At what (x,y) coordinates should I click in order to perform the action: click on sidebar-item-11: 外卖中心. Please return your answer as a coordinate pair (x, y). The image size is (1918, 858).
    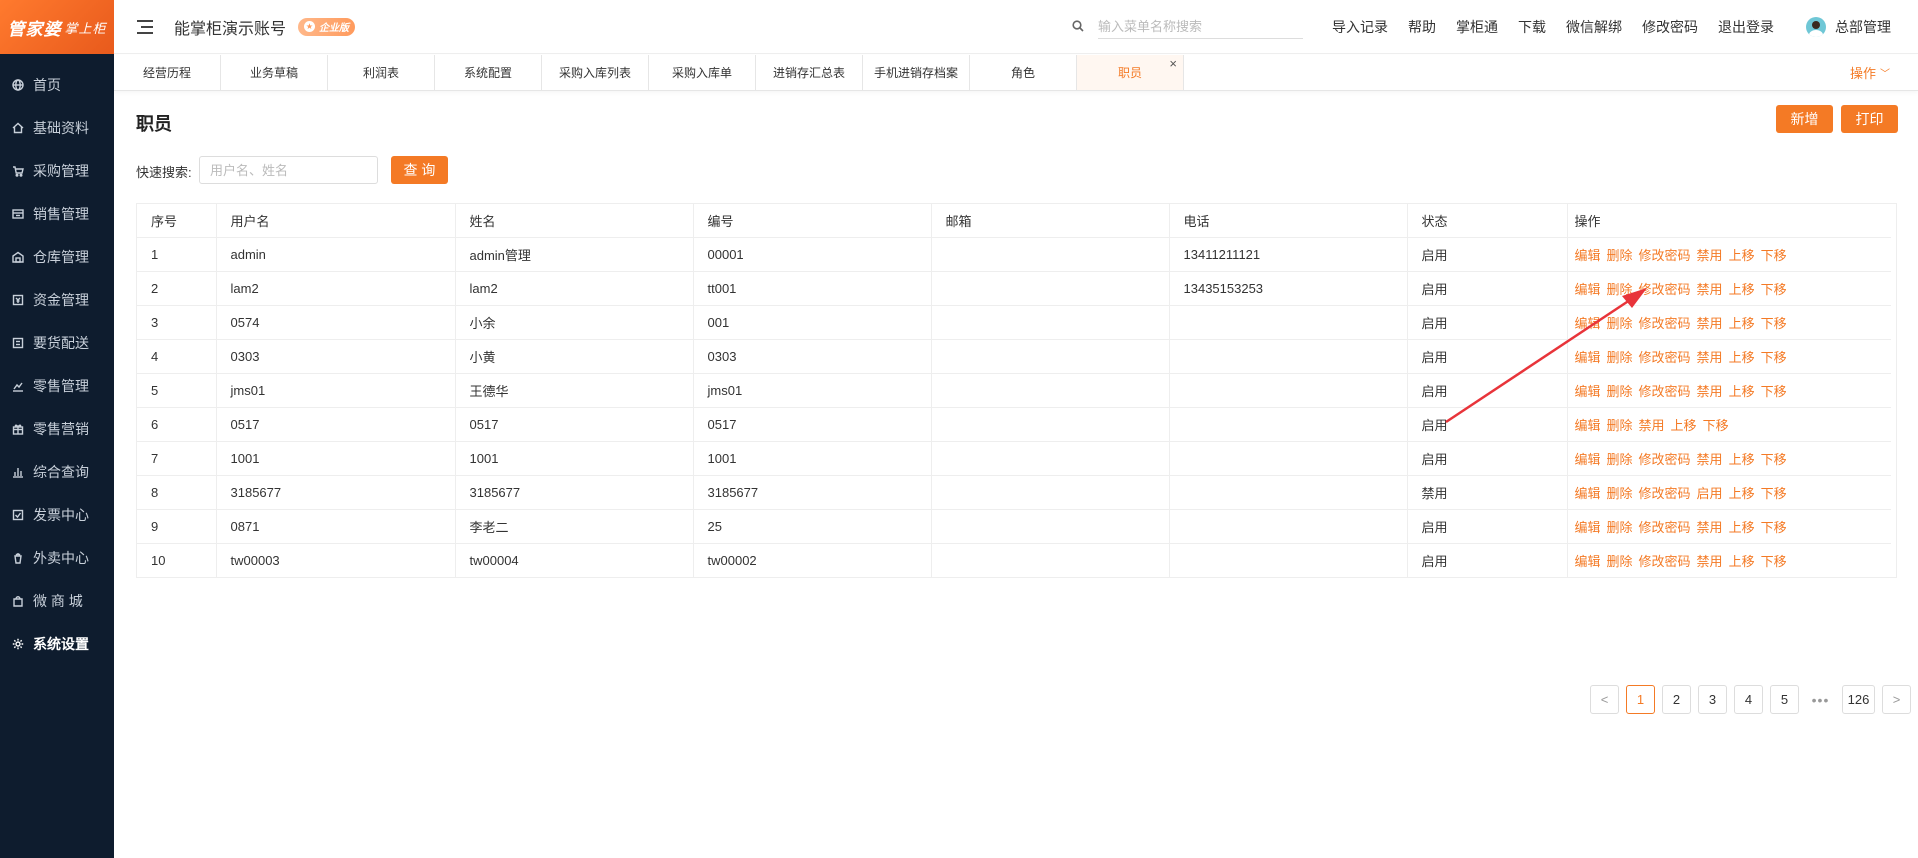
    Looking at the image, I should click on (57, 557).